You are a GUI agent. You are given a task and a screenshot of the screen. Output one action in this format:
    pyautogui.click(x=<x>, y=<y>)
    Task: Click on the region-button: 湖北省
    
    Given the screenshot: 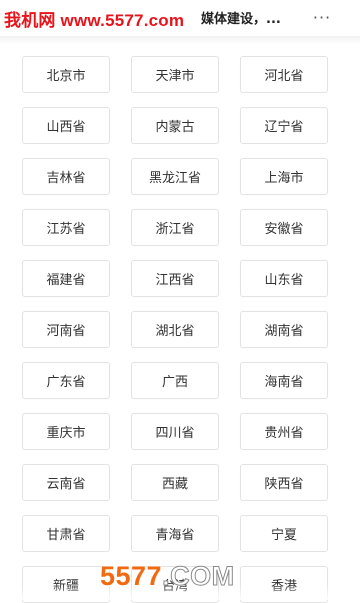 What is the action you would take?
    pyautogui.click(x=175, y=329)
    